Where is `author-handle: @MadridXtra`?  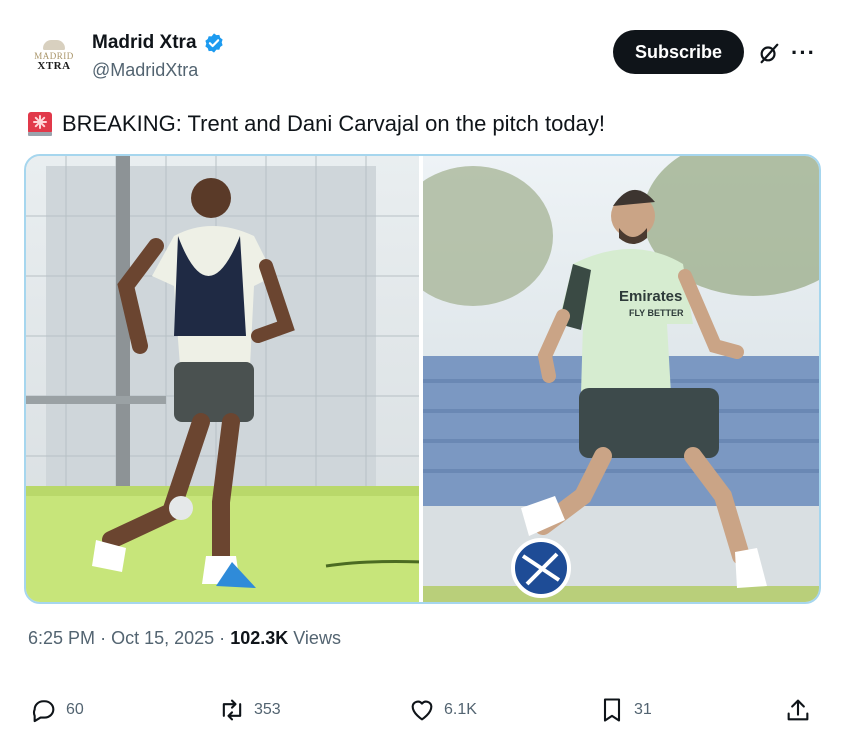 author-handle: @MadridXtra is located at coordinates (158, 70).